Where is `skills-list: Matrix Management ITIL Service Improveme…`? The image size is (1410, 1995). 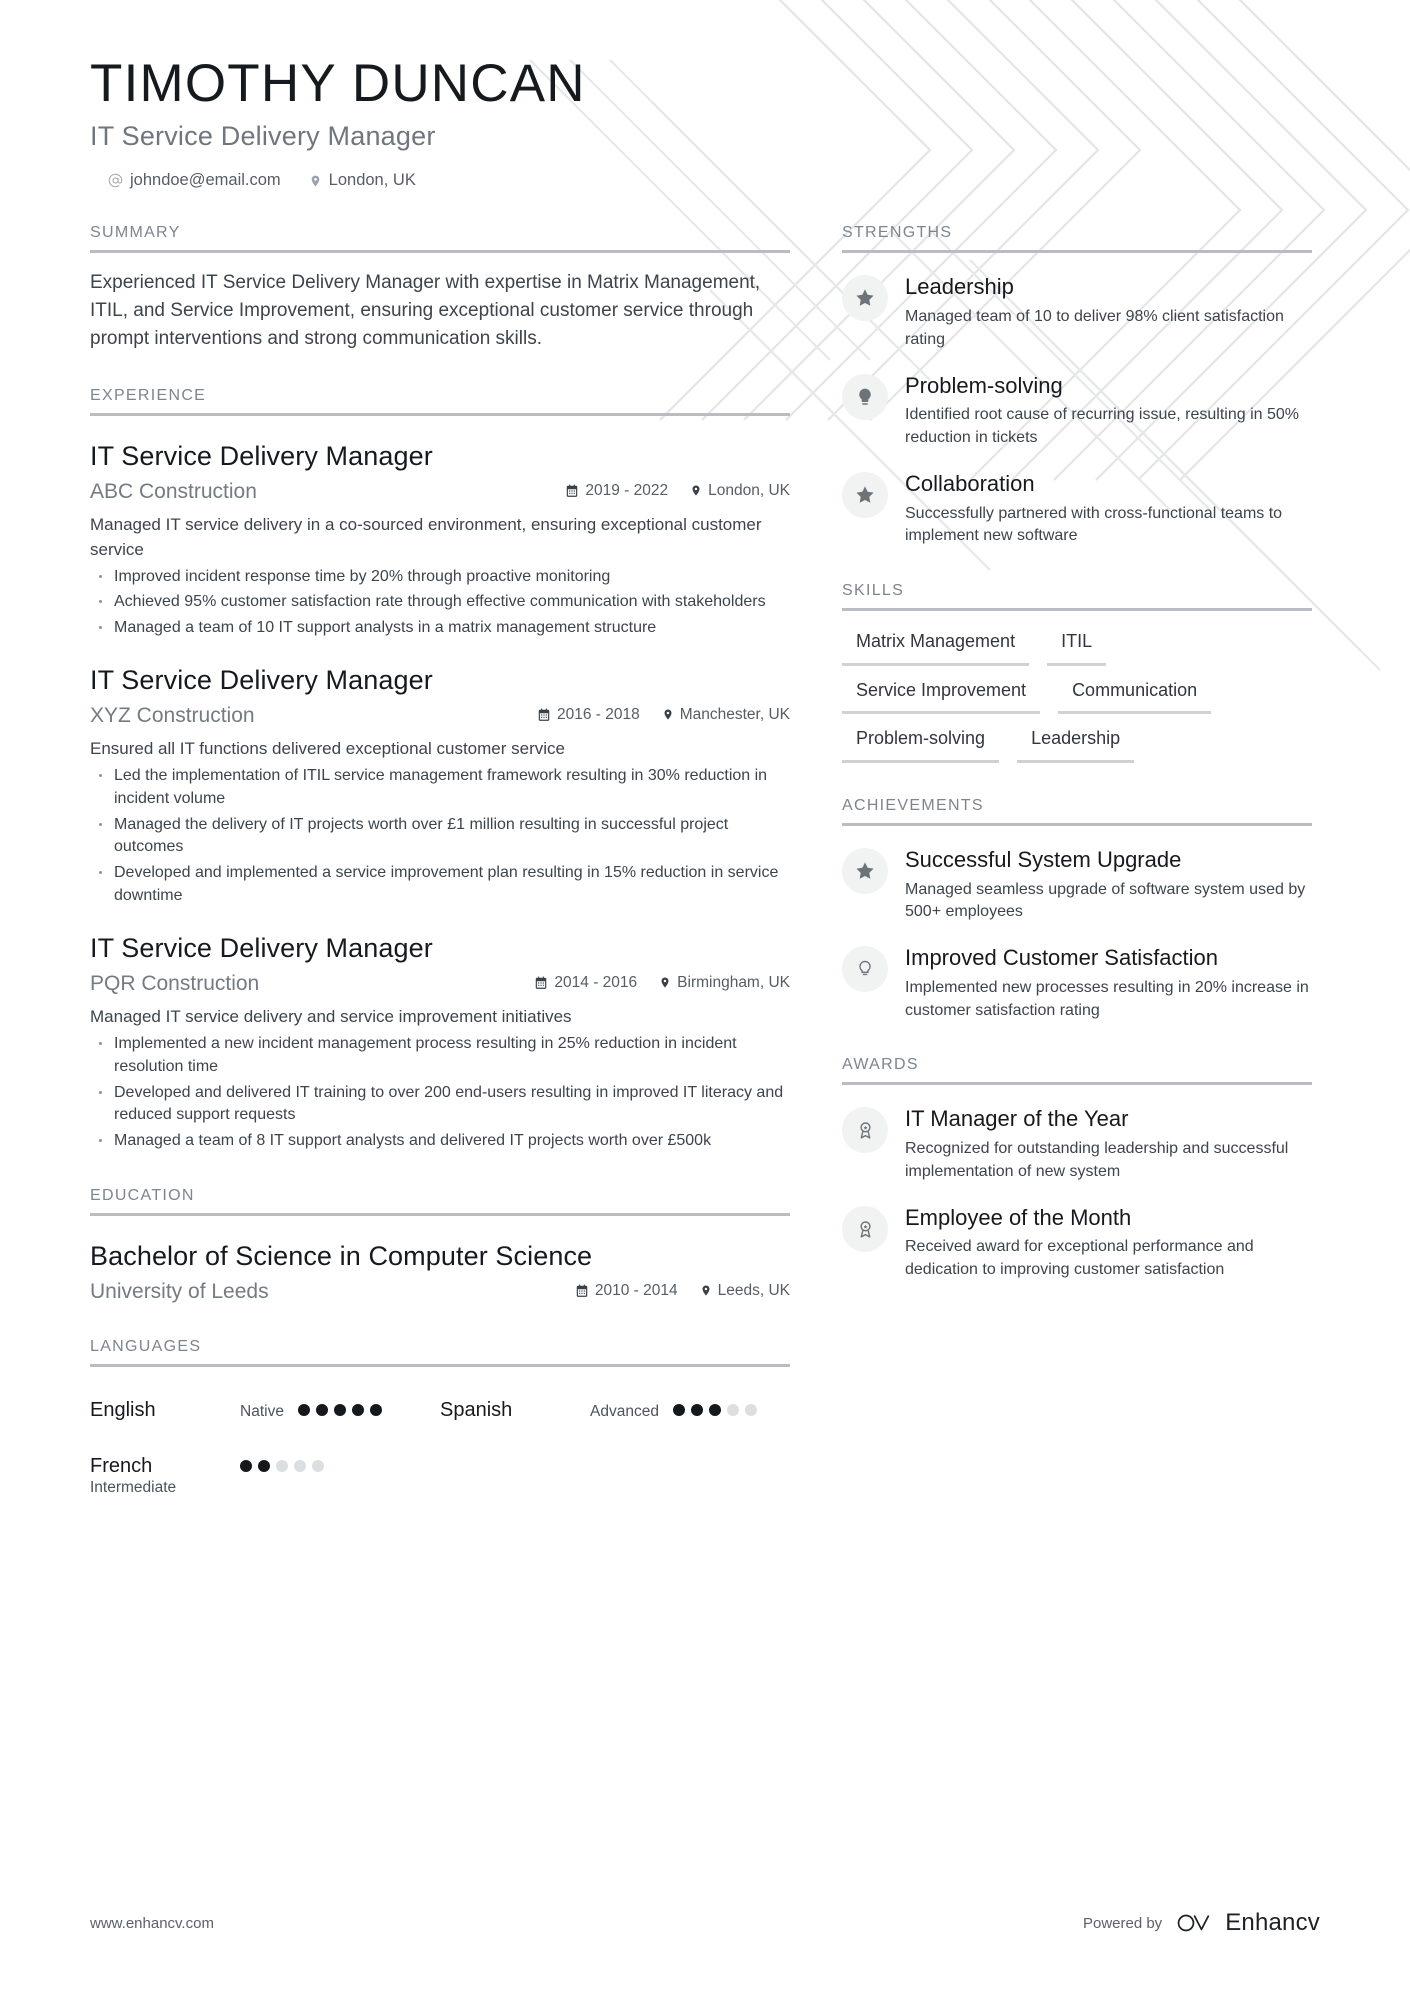 skills-list: Matrix Management ITIL Service Improveme… is located at coordinates (1077, 695).